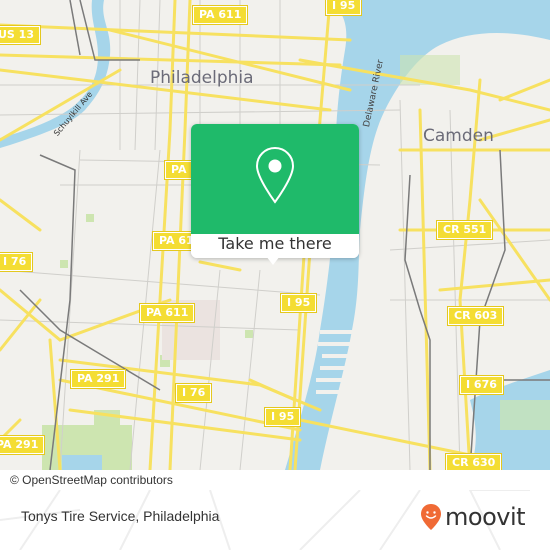  Describe the element at coordinates (273, 260) in the screenshot. I see `popup-pointer` at that location.